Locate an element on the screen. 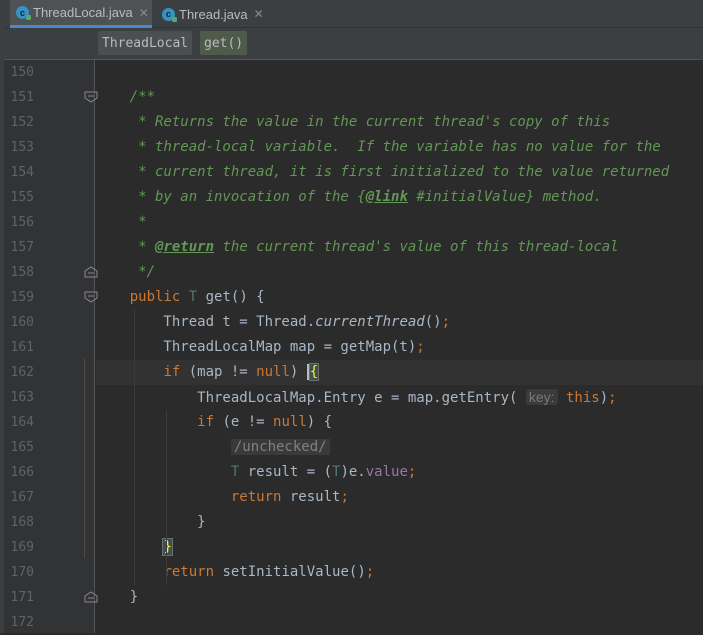 The image size is (703, 635). code-line: /unchecked/ is located at coordinates (399, 447).